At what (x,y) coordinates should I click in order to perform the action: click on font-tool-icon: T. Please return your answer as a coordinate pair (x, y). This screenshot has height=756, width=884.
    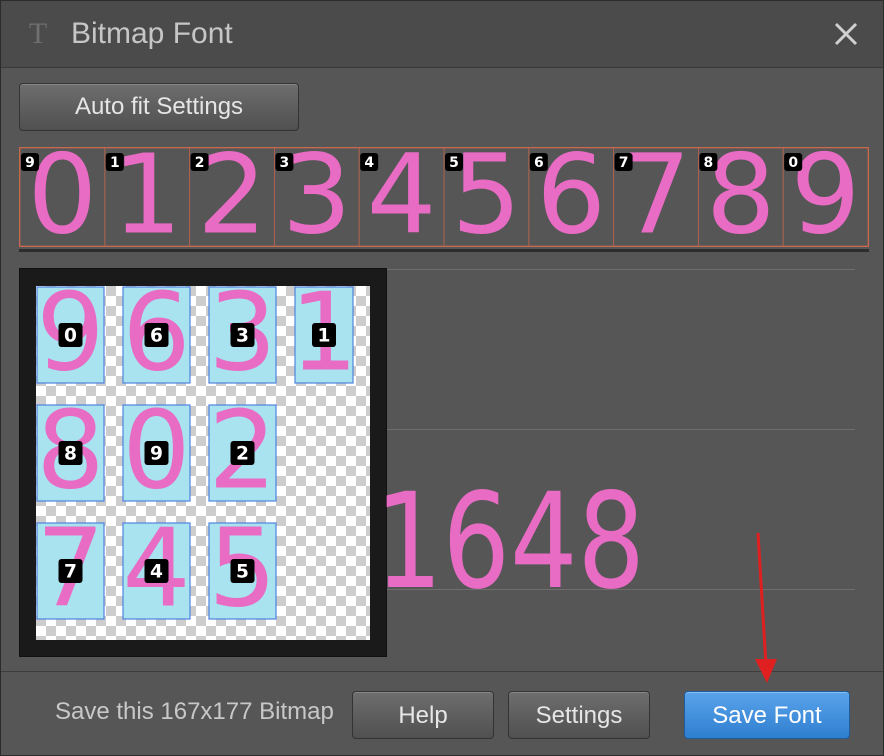
    Looking at the image, I should click on (38, 33).